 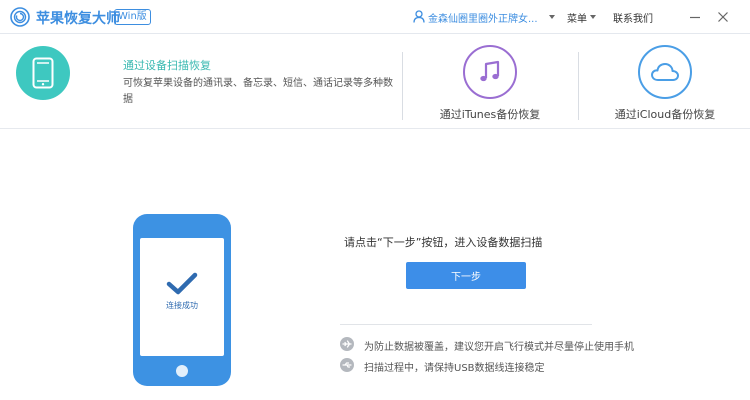 What do you see at coordinates (258, 91) in the screenshot?
I see `mode-device-description: 可恢复苹果设备的通讯录、备忘录、短信、通话记录等多种数据` at bounding box center [258, 91].